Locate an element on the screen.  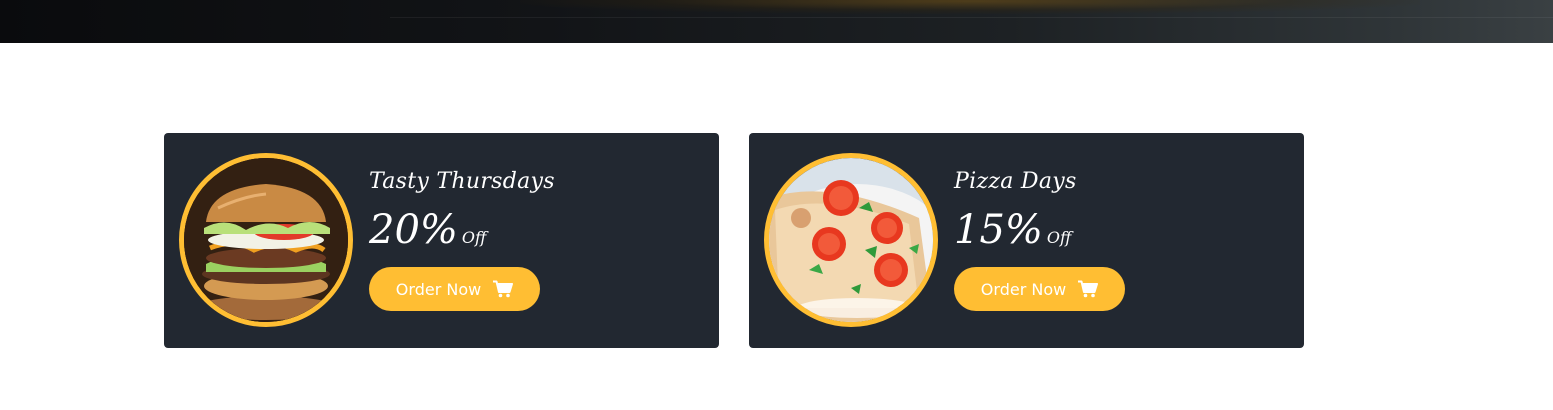
pizza-image is located at coordinates (851, 240).